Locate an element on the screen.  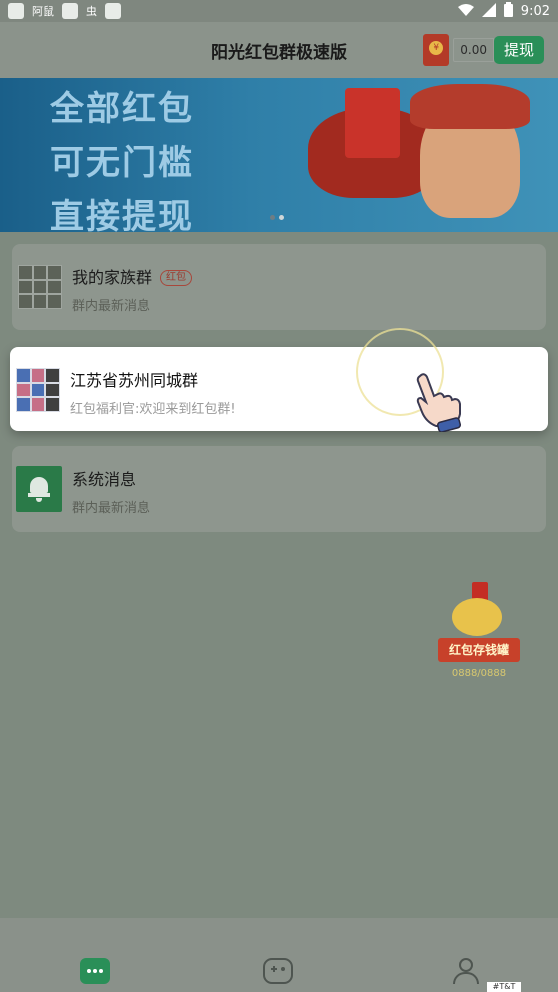
balance-amount: 0.00 is located at coordinates (473, 50).